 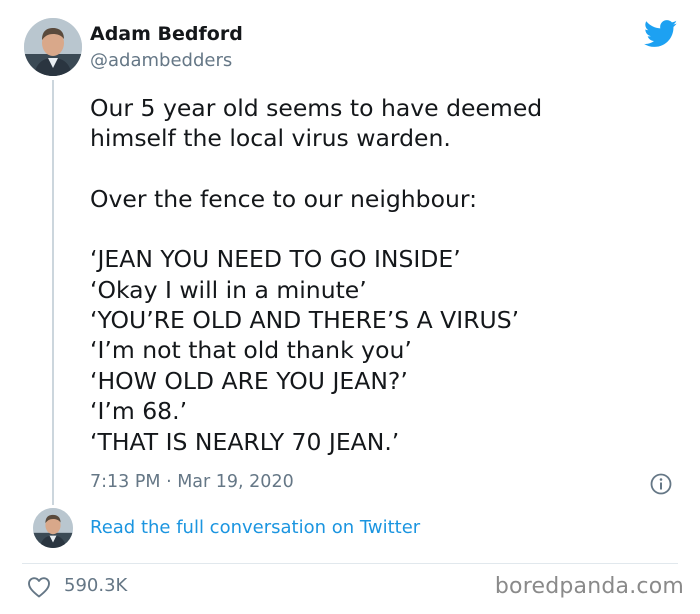 I want to click on tweet-line: ‘I’m not that old thank you’, so click(x=251, y=350).